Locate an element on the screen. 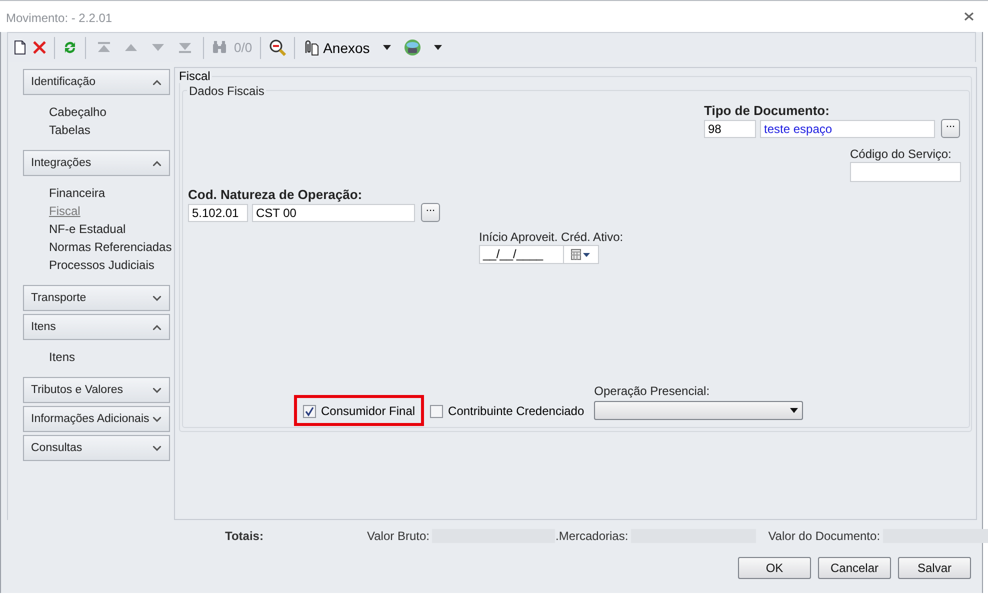 The image size is (988, 599). input-field: 5.102.01 is located at coordinates (218, 213).